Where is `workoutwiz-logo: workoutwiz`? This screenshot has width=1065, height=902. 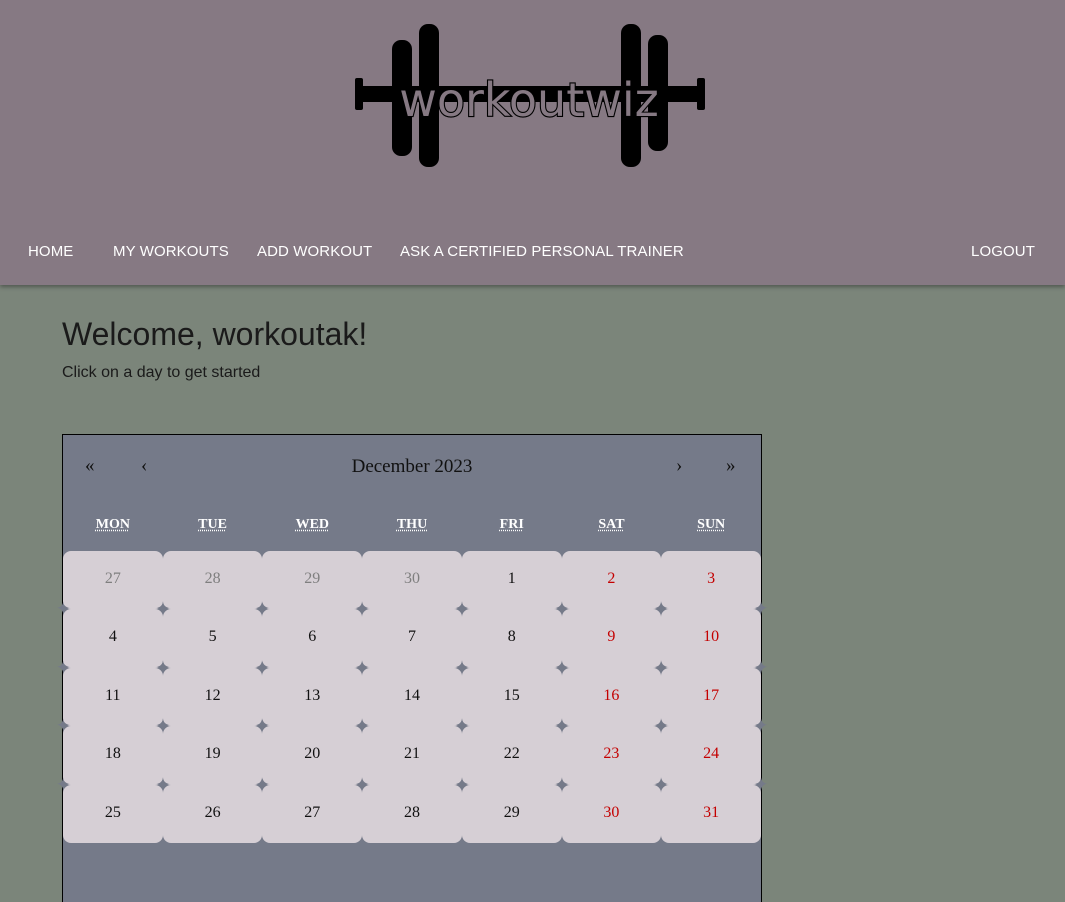 workoutwiz-logo: workoutwiz is located at coordinates (530, 96).